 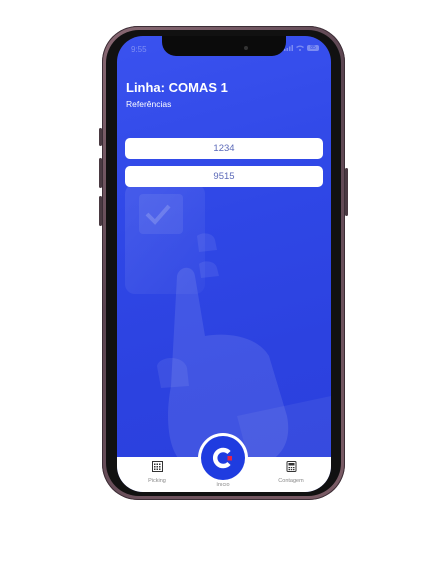 I want to click on wifi-icon, so click(x=300, y=48).